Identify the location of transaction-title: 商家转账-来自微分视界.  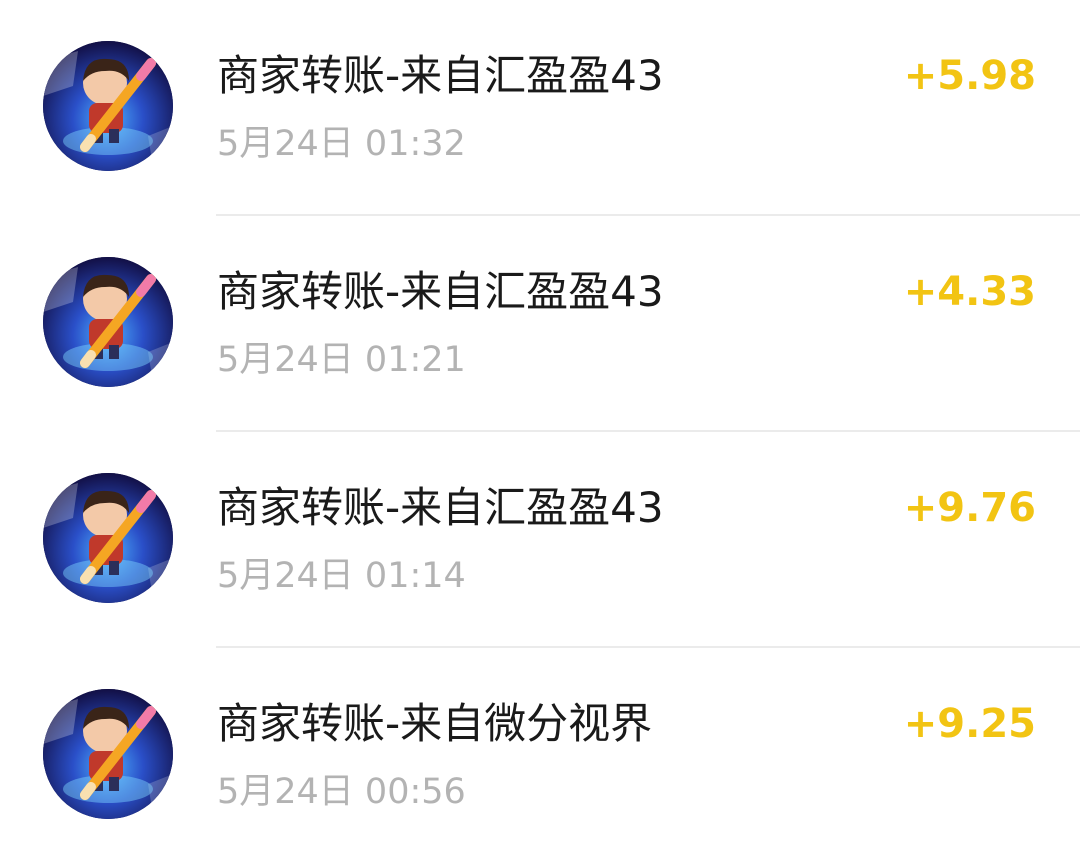
(435, 723).